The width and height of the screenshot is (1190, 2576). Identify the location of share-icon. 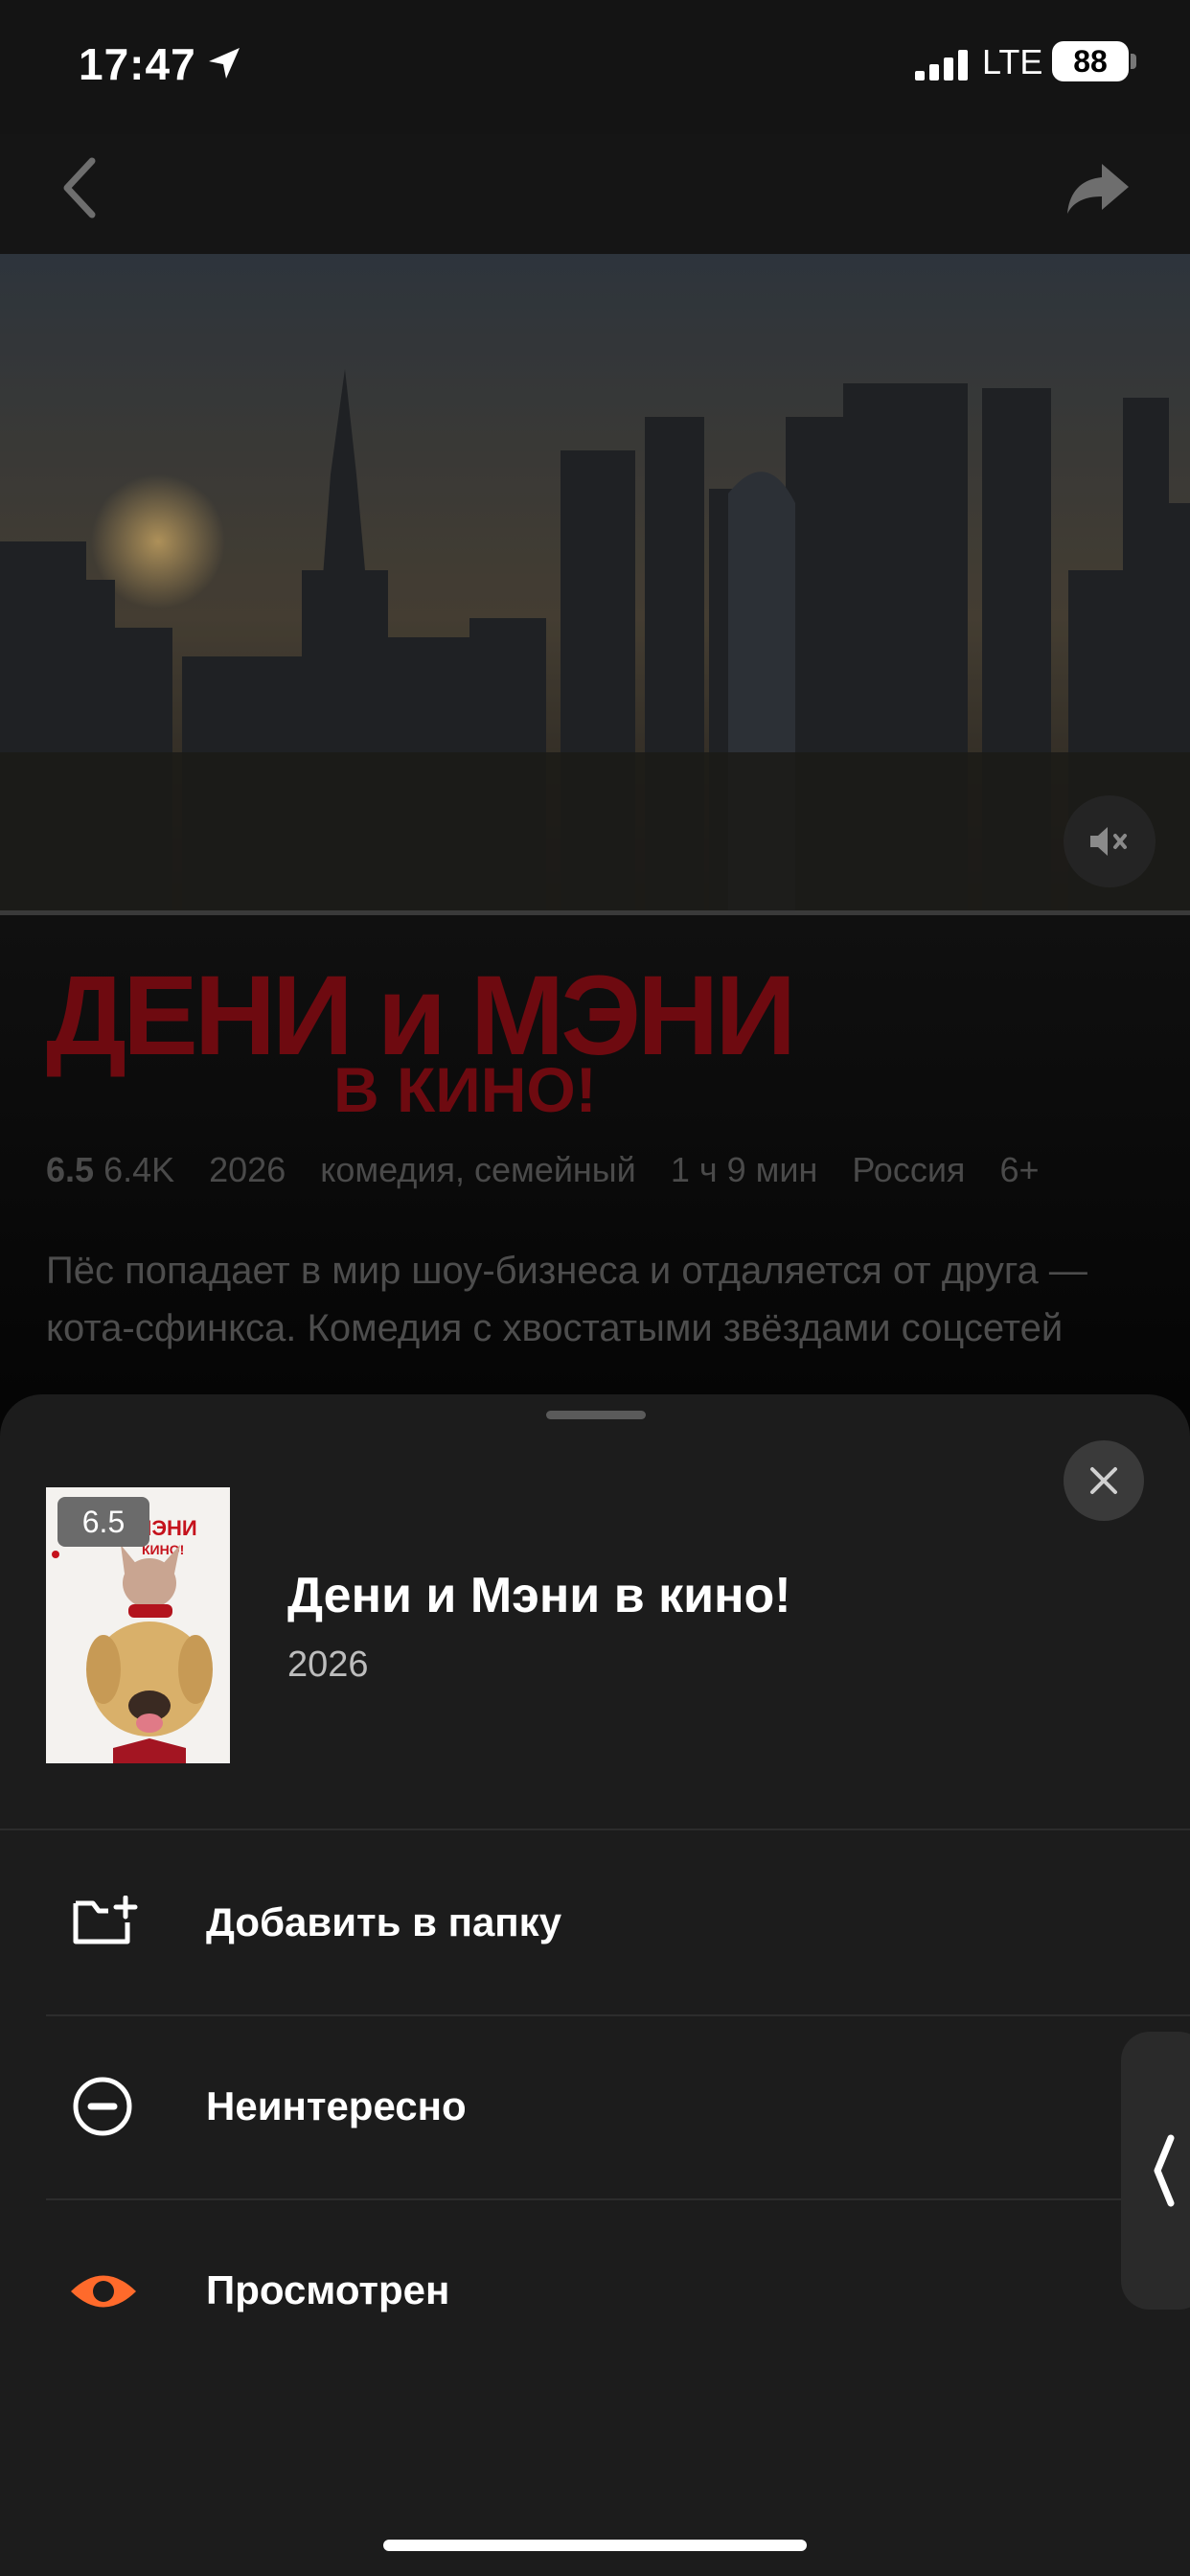
(1099, 188).